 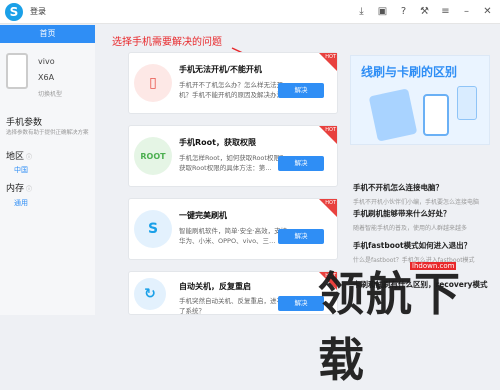 What do you see at coordinates (423, 213) in the screenshot?
I see `qa-question: 手机刷机能够带来什么好处？` at bounding box center [423, 213].